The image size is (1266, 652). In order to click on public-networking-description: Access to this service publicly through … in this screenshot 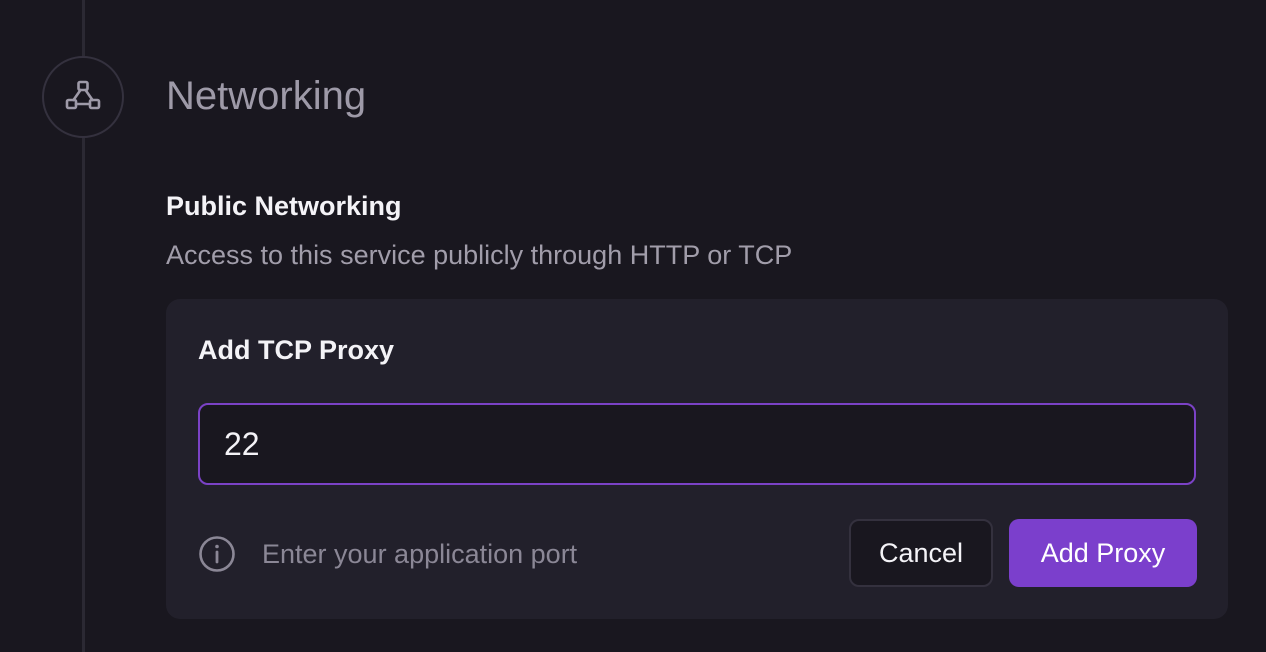, I will do `click(479, 255)`.